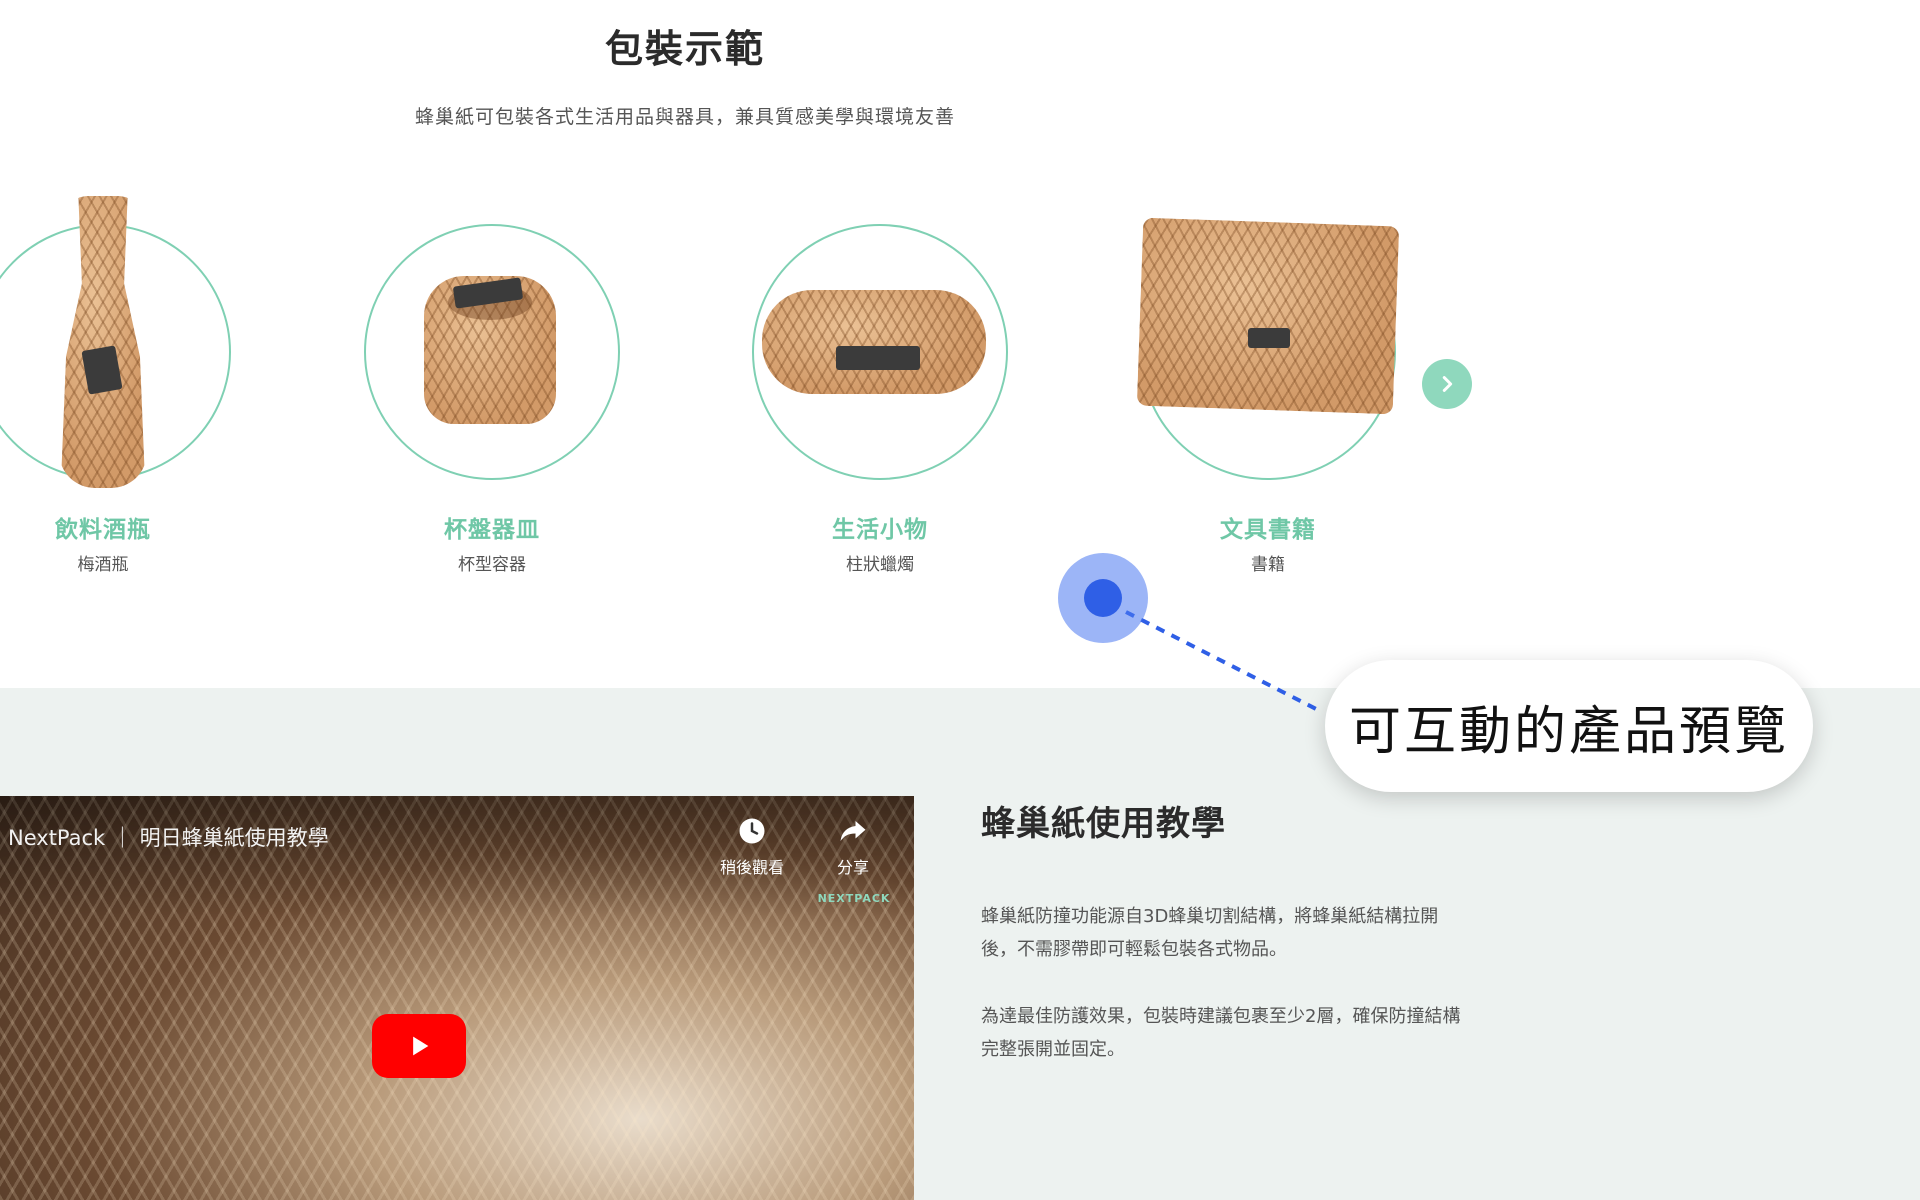 Image resolution: width=1920 pixels, height=1200 pixels. I want to click on watch-later-button: 稍後觀看, so click(752, 847).